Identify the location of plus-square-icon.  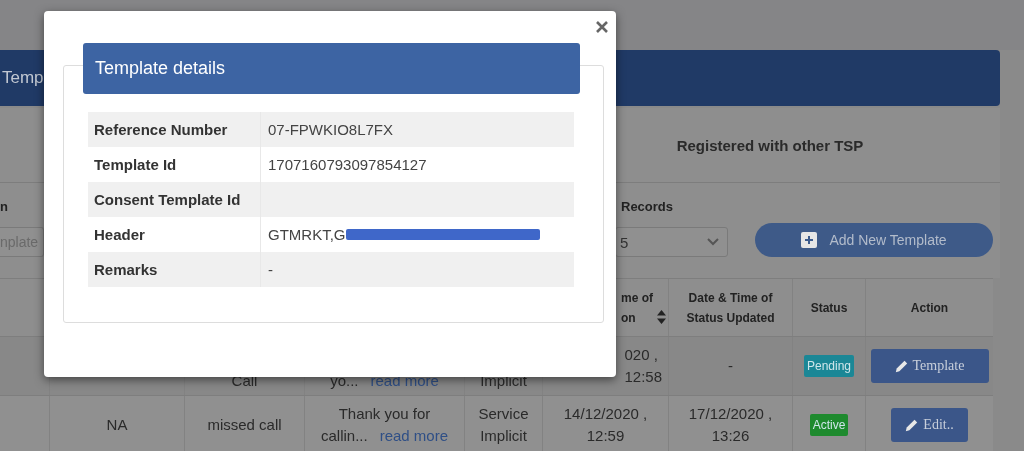
(809, 240).